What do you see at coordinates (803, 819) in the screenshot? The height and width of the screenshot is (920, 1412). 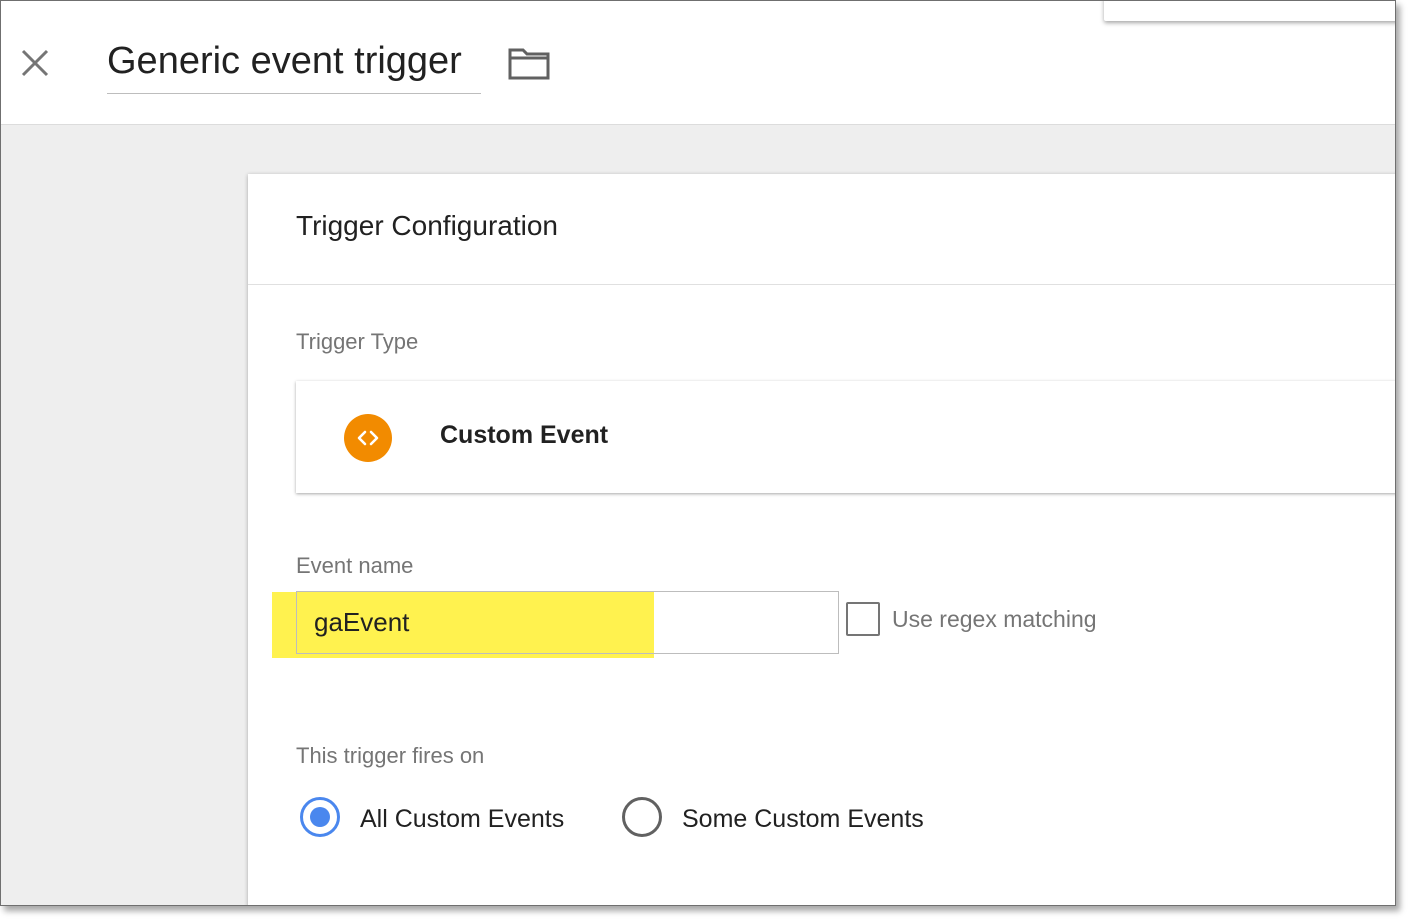 I see `some-custom-events-label: Some Custom Events` at bounding box center [803, 819].